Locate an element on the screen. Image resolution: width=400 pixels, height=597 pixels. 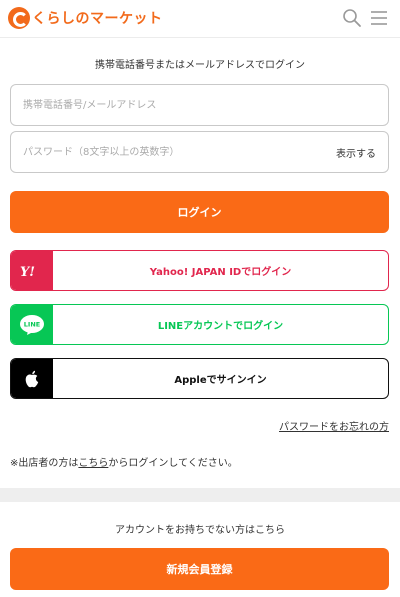
store-login-link: こちら is located at coordinates (93, 463).